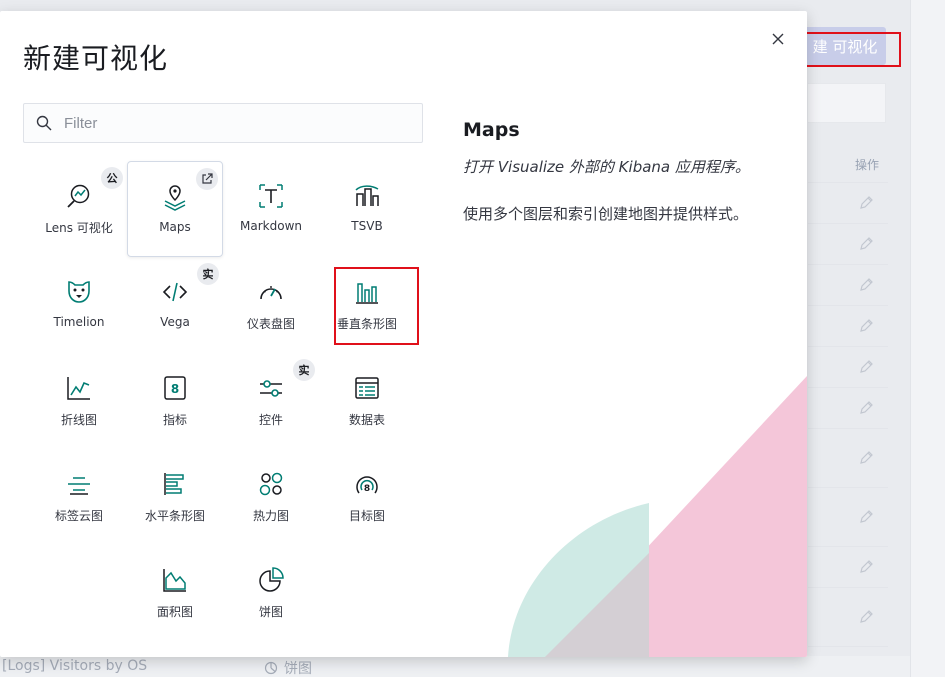 Image resolution: width=945 pixels, height=677 pixels. Describe the element at coordinates (271, 305) in the screenshot. I see `tile-gauge: 仪表盘图` at that location.